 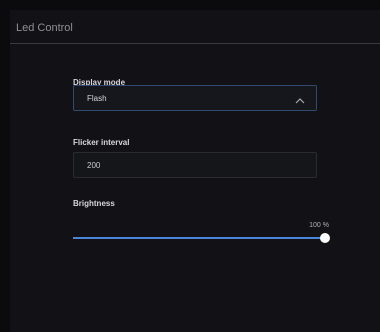 I want to click on panel-header: Led Control, so click(x=195, y=27).